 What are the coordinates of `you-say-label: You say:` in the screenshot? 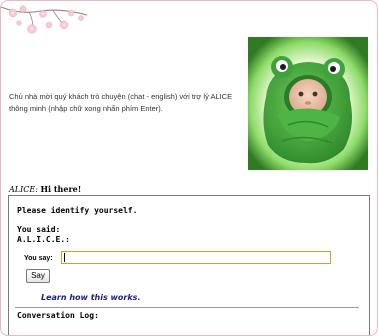 It's located at (38, 258).